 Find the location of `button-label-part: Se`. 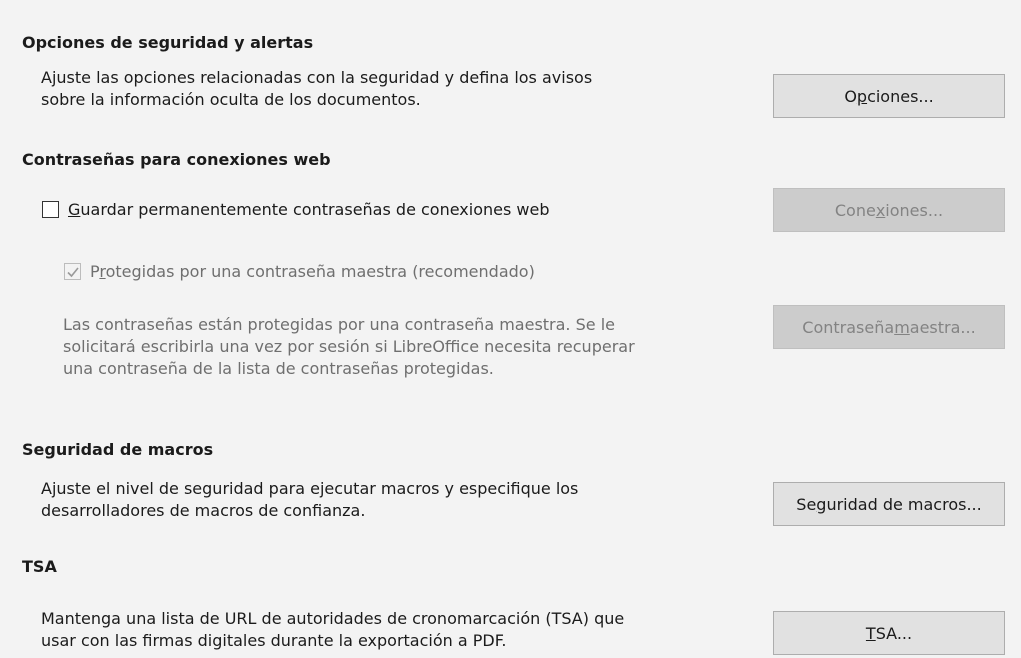

button-label-part: Se is located at coordinates (806, 504).